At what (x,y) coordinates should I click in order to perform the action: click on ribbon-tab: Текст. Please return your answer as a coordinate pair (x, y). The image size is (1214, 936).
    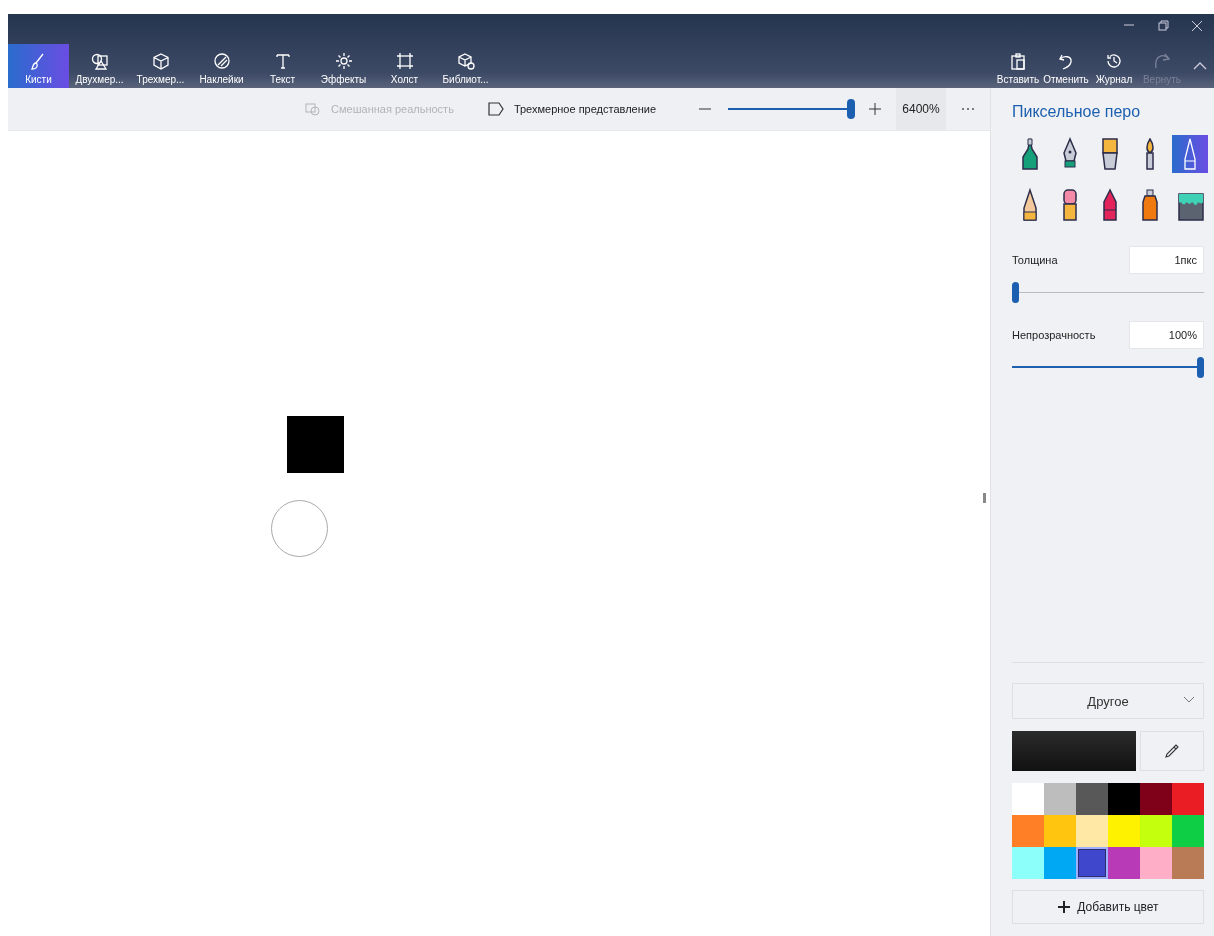
    Looking at the image, I should click on (282, 66).